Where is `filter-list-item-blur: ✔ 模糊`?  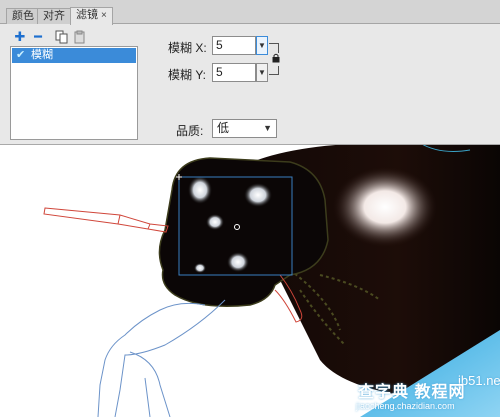
filter-list-item-blur: ✔ 模糊 is located at coordinates (74, 55).